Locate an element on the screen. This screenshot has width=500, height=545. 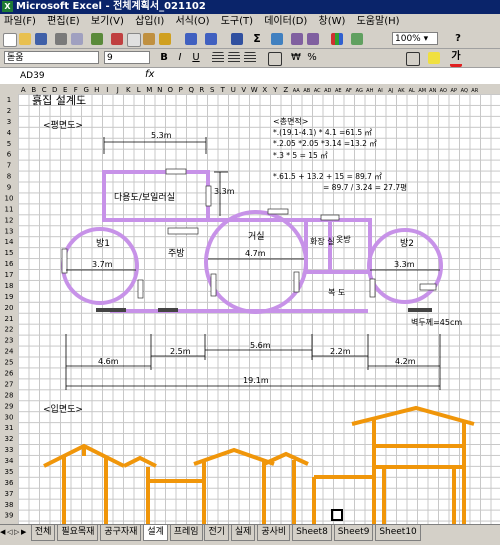
row-header-29: 29 is located at coordinates (9, 406).